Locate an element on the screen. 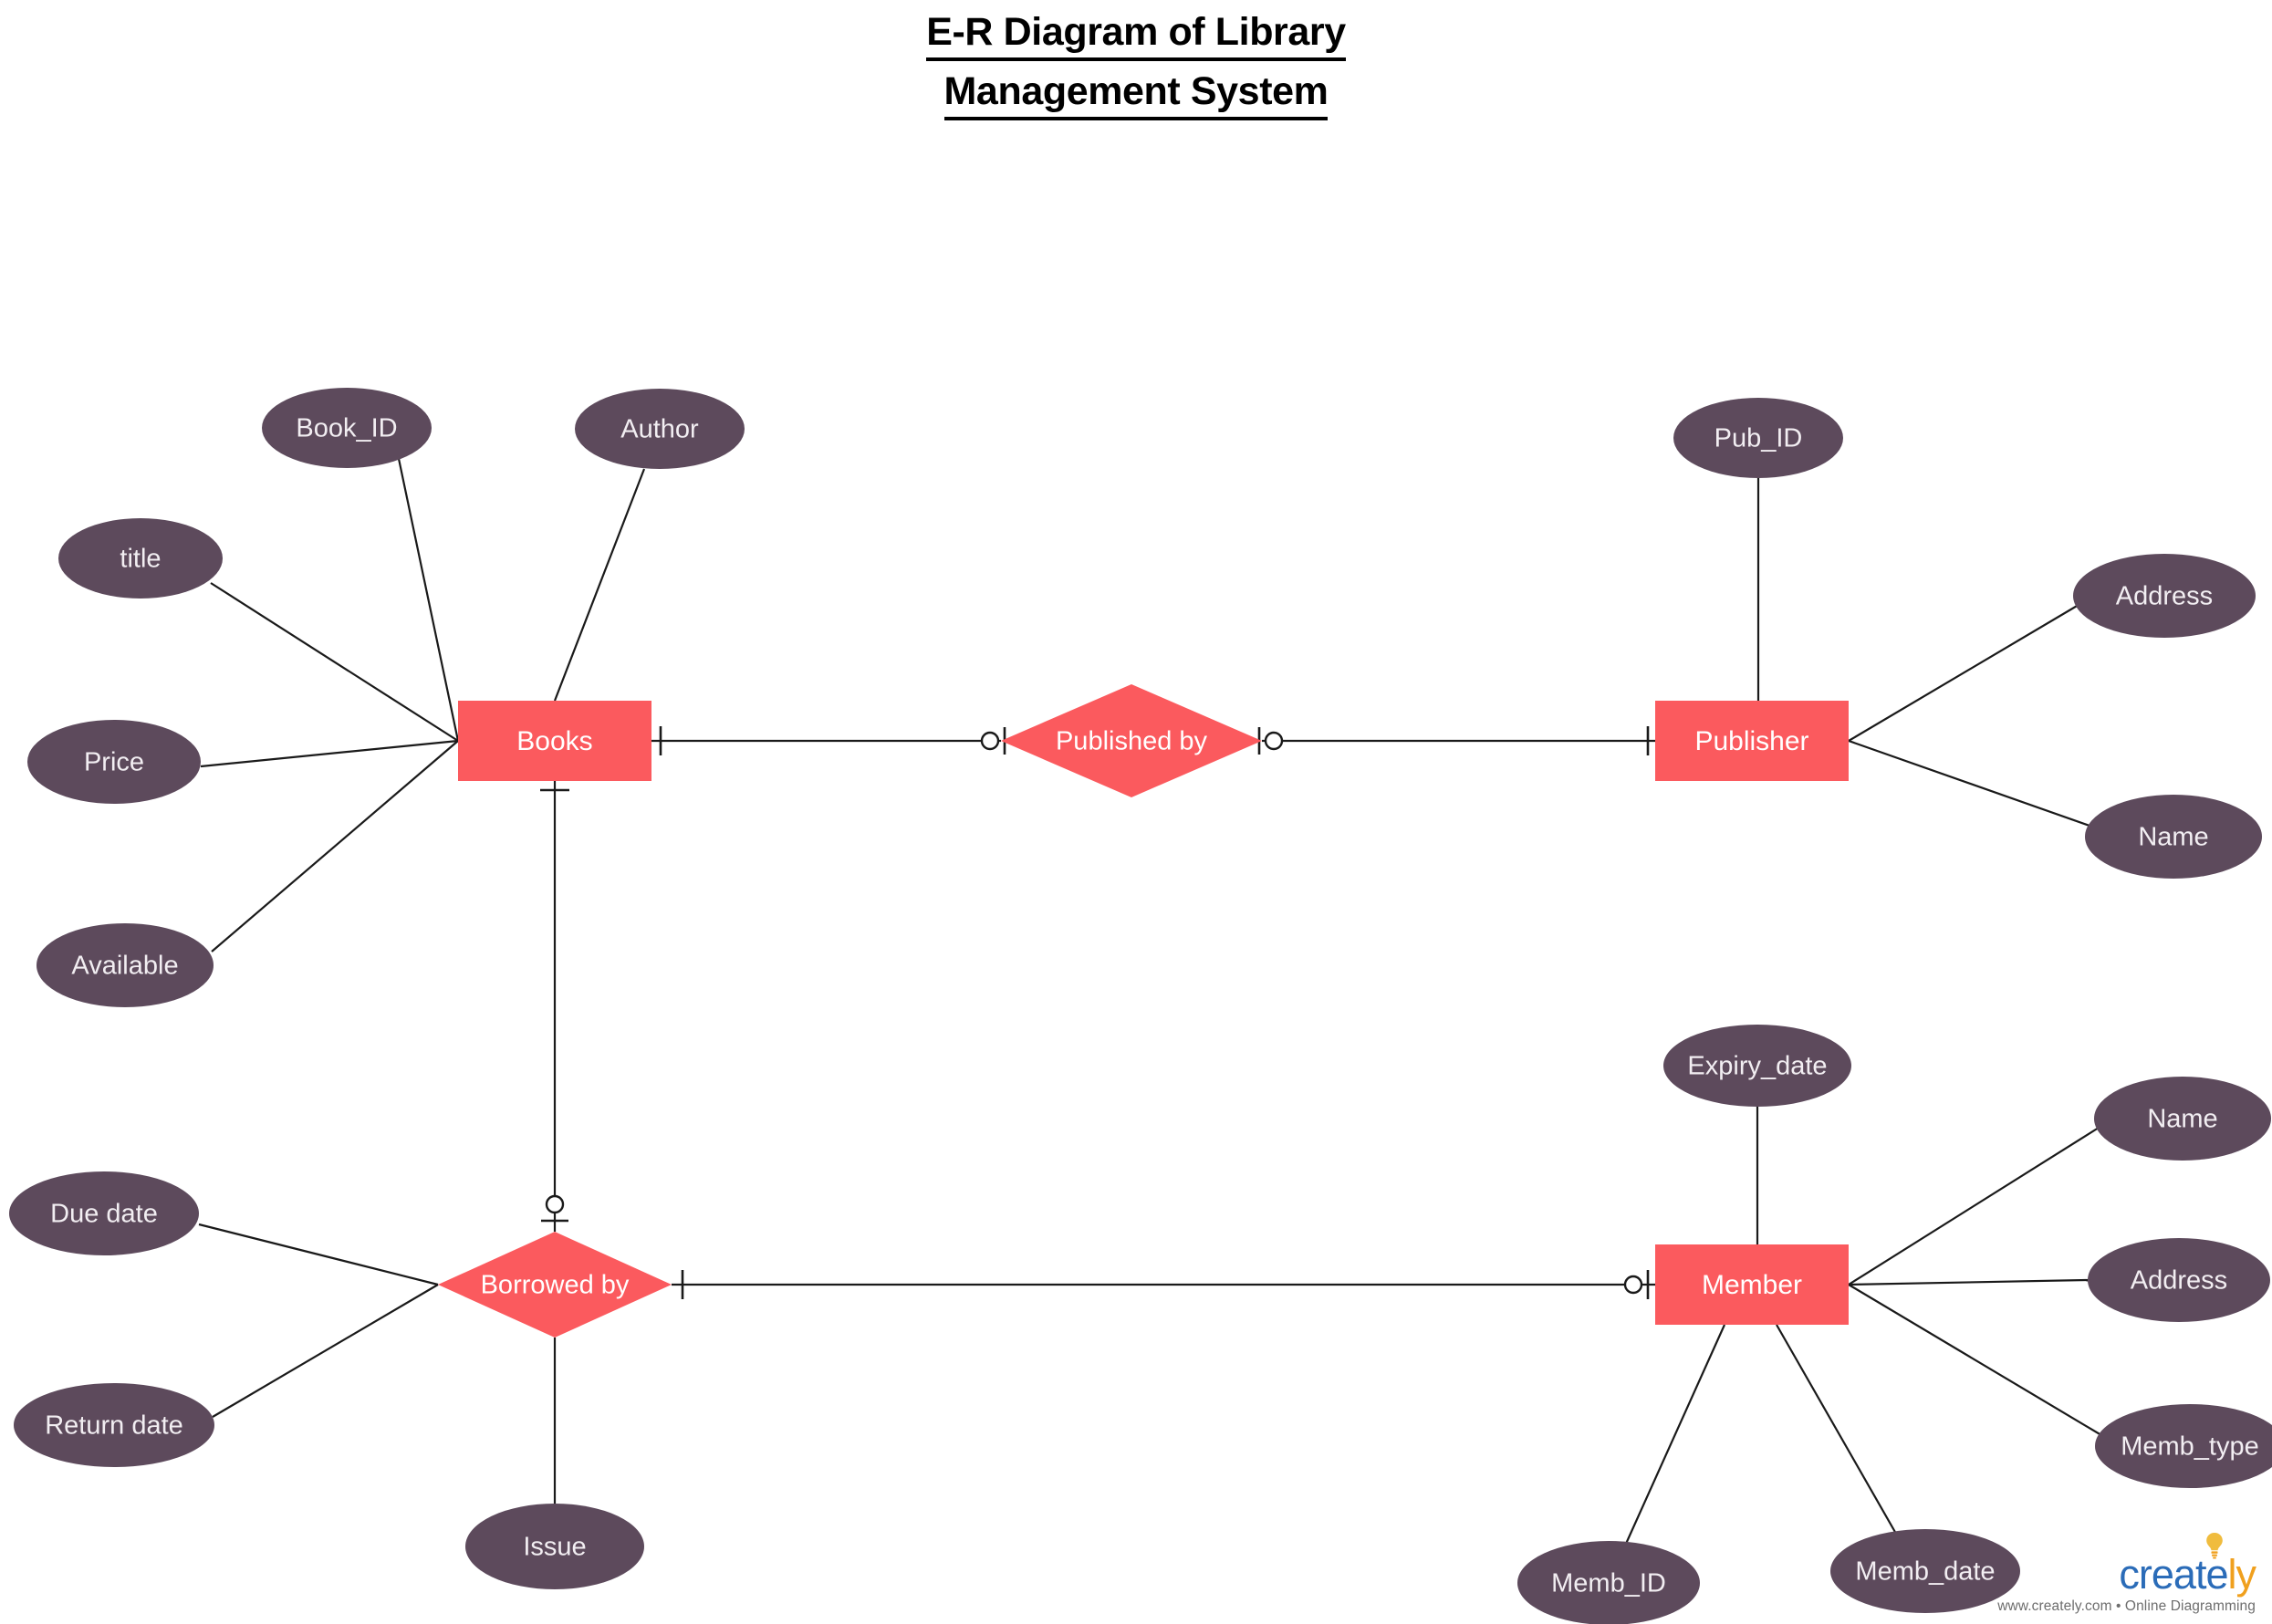 This screenshot has height=1624, width=2272. edge-books-author is located at coordinates (599, 585).